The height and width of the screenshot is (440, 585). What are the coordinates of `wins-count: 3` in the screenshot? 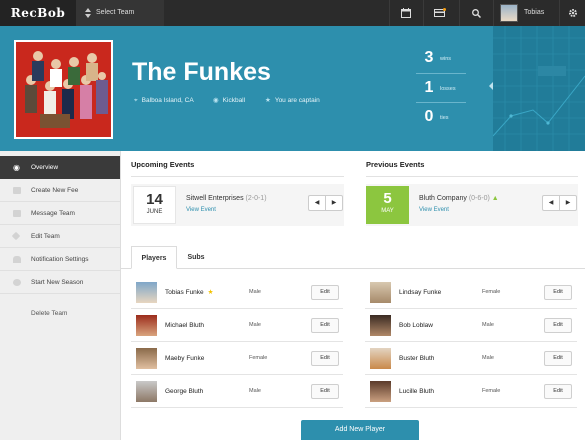 It's located at (429, 57).